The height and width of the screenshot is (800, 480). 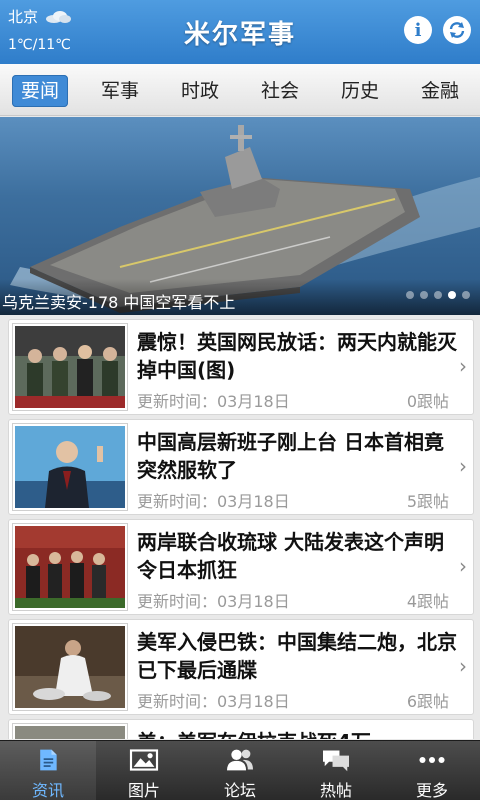 I want to click on nav-label: 资讯, so click(x=47, y=790).